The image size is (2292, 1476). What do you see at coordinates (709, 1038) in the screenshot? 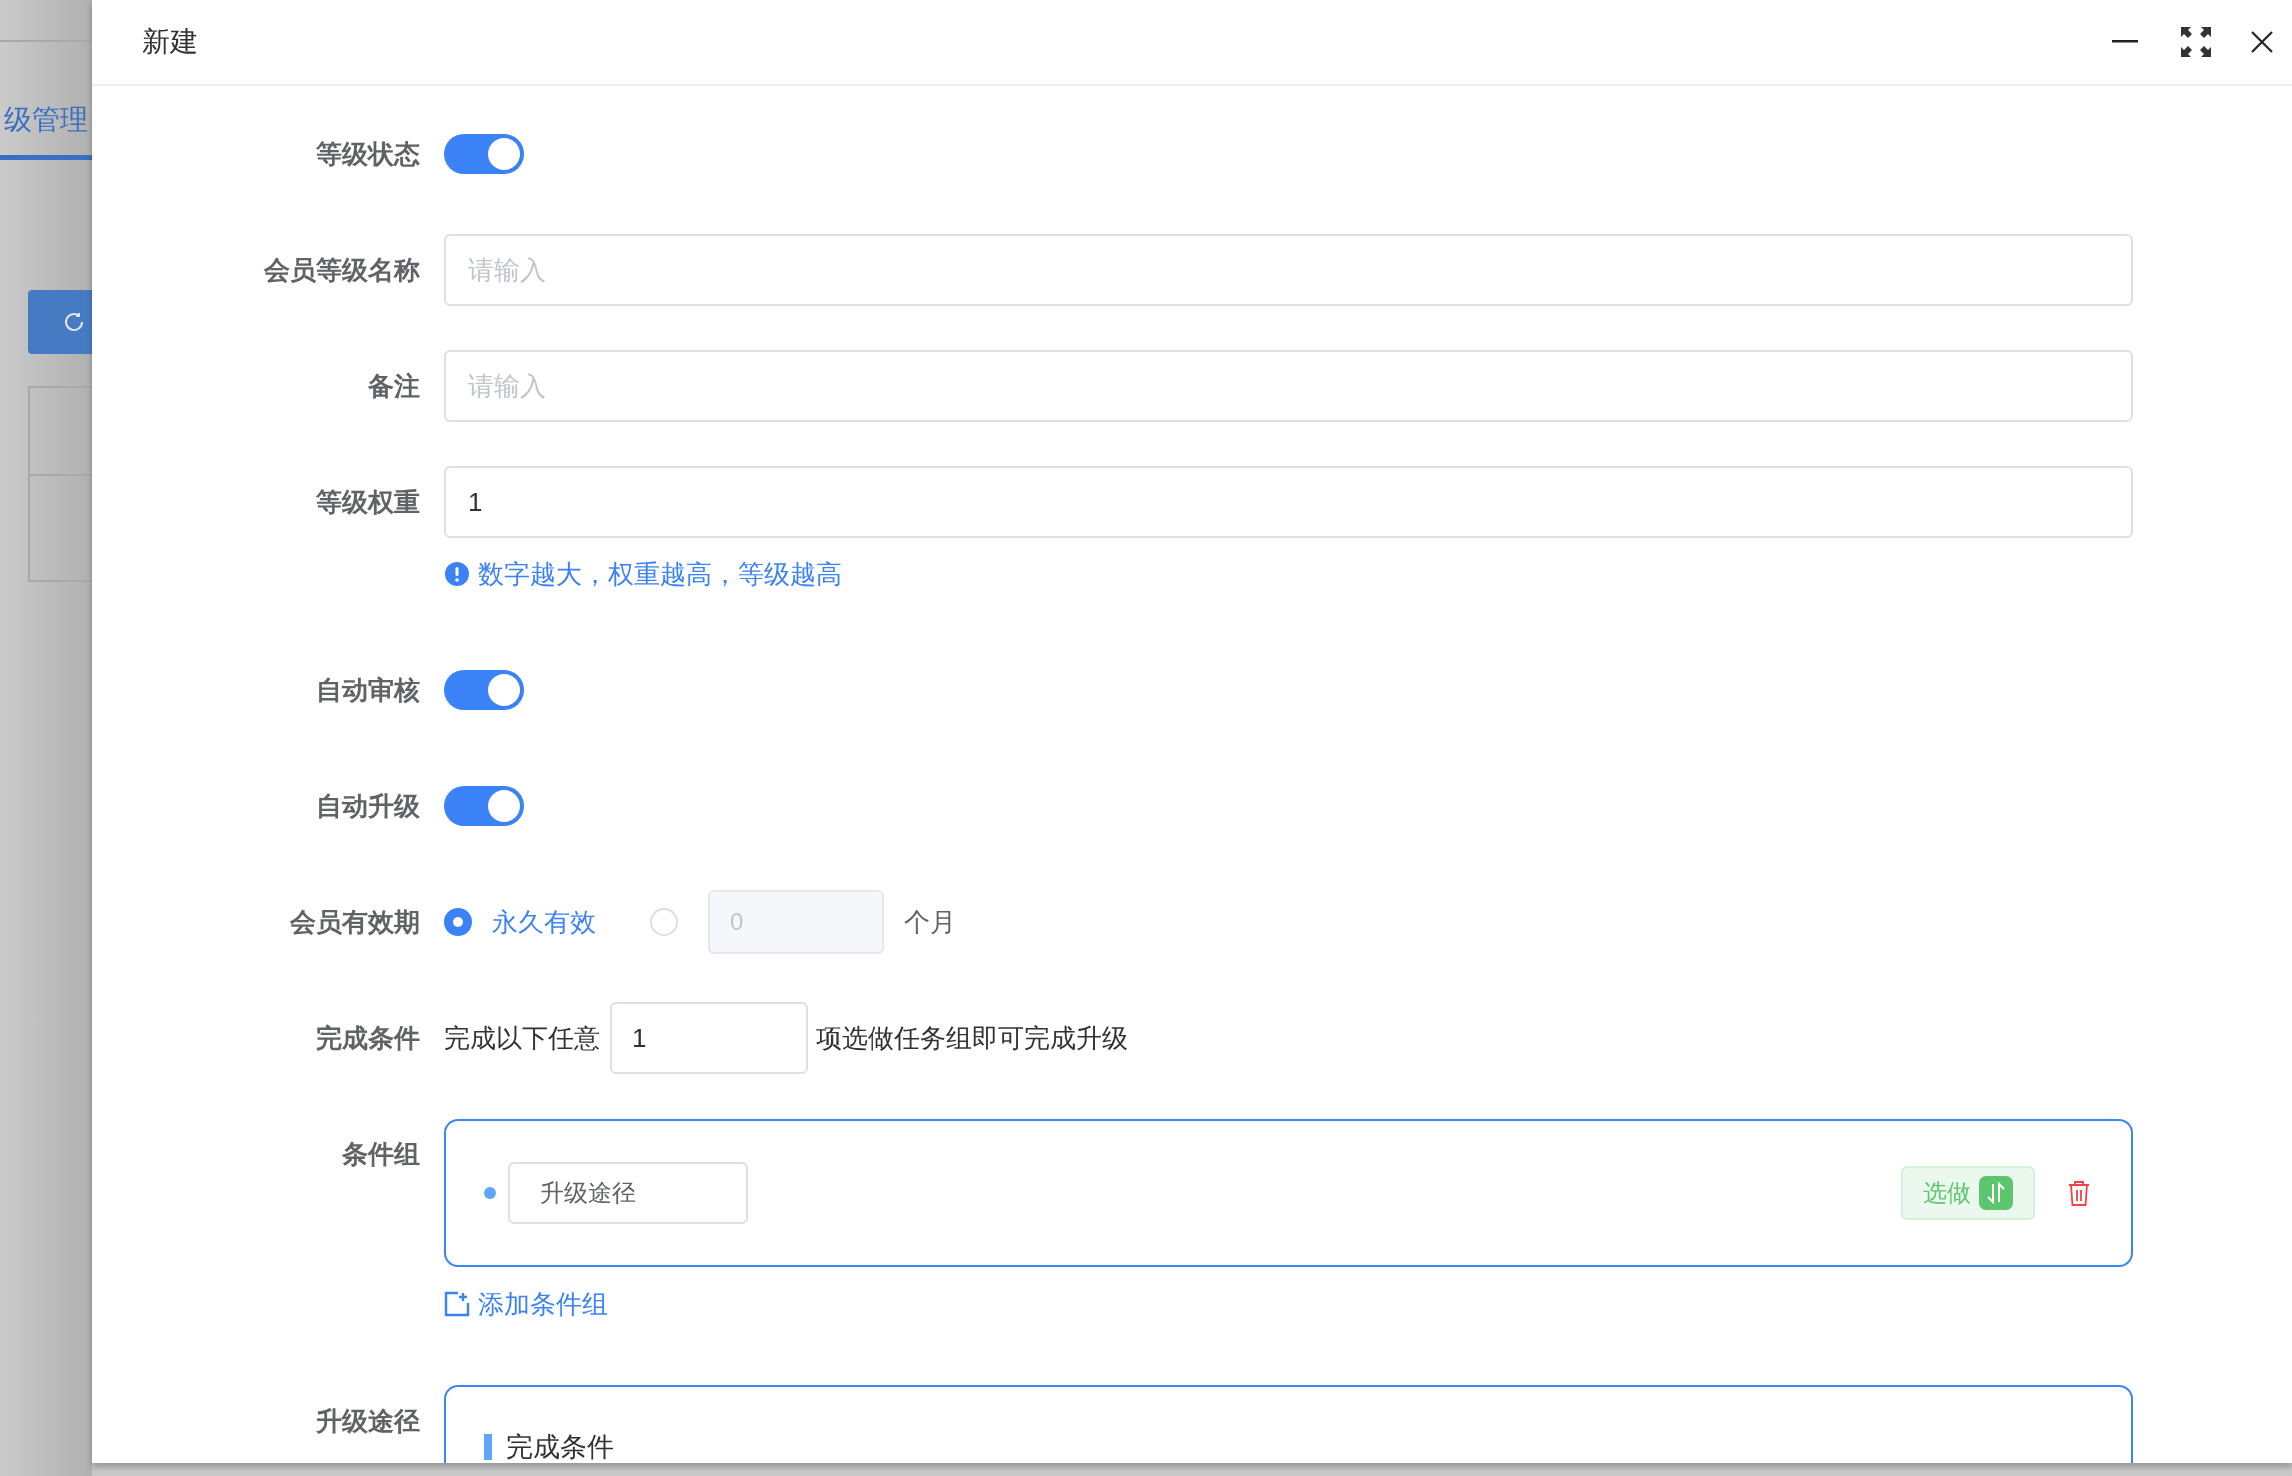
I see `count-input: 1` at bounding box center [709, 1038].